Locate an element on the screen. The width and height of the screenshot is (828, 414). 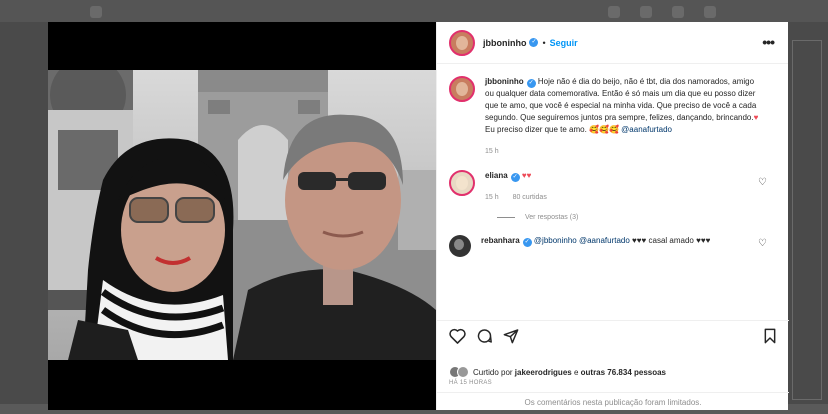
more-options-icon: ••• is located at coordinates (768, 42).